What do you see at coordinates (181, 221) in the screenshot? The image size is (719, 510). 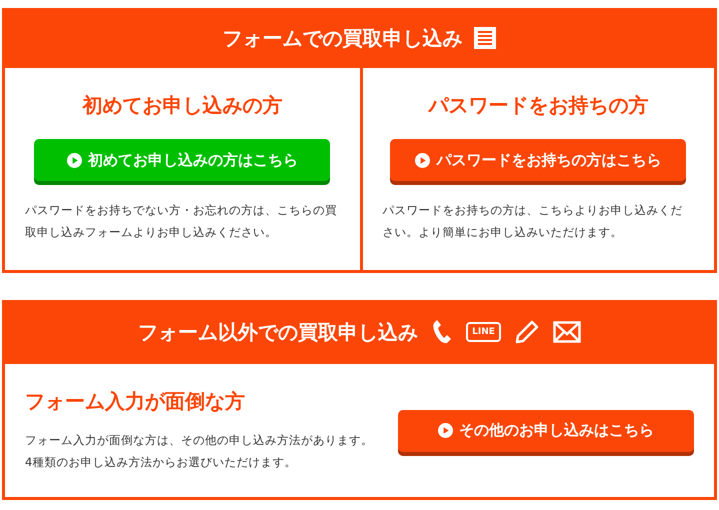 I see `card-description: パスワードをお持ちでない方・お忘れの方は、こちらの買取申し込みフォームよりお申し込みください。` at bounding box center [181, 221].